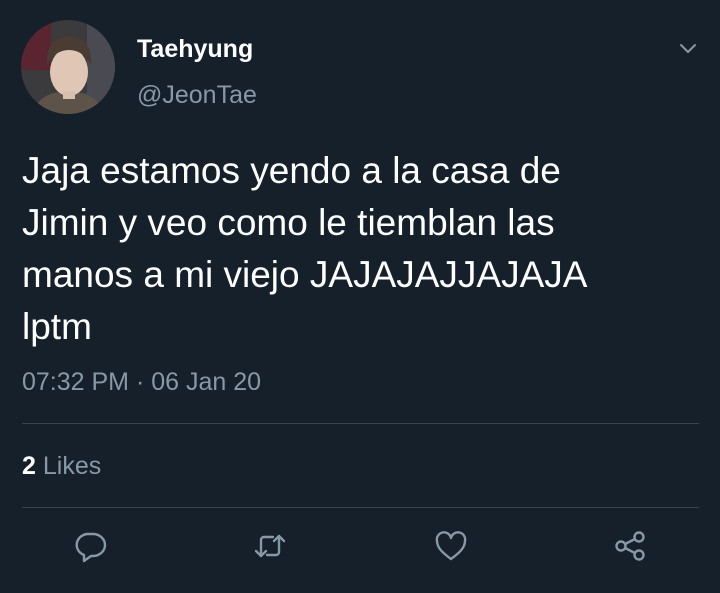 The image size is (720, 593). Describe the element at coordinates (288, 222) in the screenshot. I see `tweet-text-line: Jimin y veo como le tiemblan las` at that location.